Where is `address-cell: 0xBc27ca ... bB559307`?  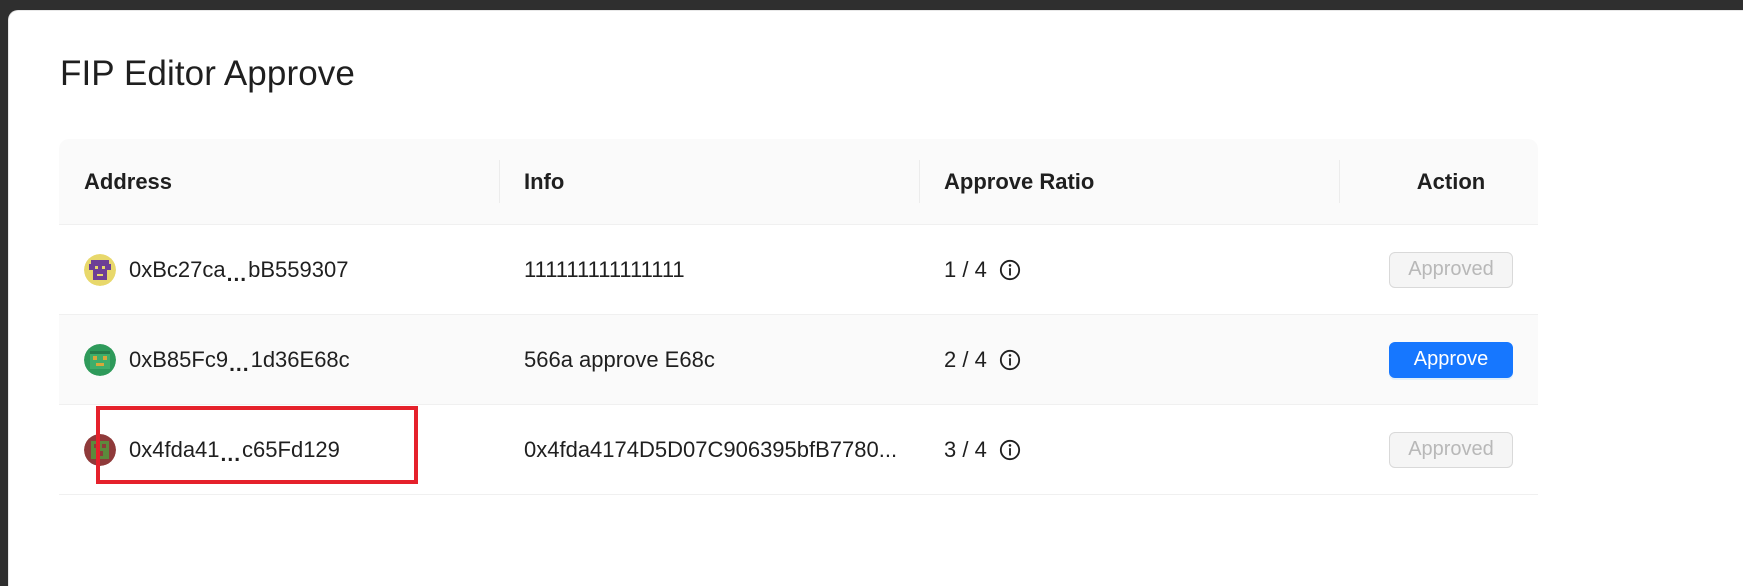
address-cell: 0xBc27ca ... bB559307 is located at coordinates (216, 269).